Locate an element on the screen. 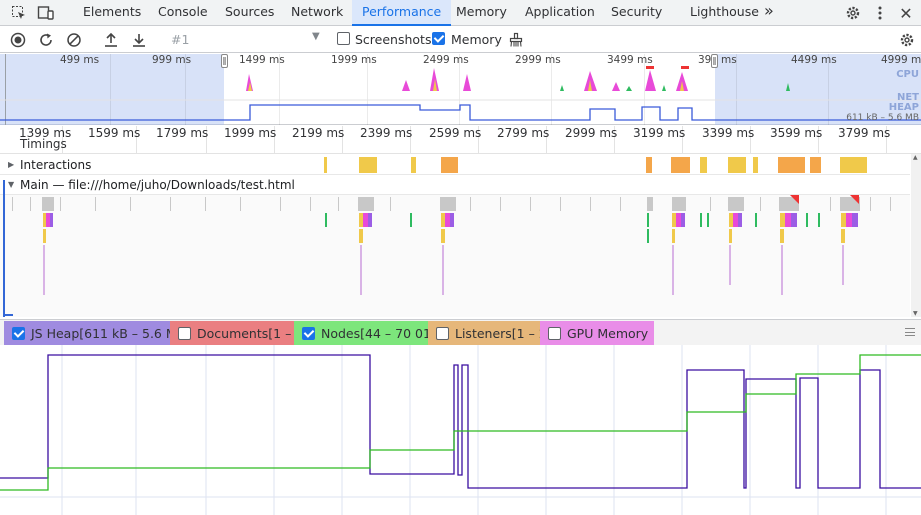 This screenshot has height=515, width=921. main-track-selection-bracket is located at coordinates (4, 248).